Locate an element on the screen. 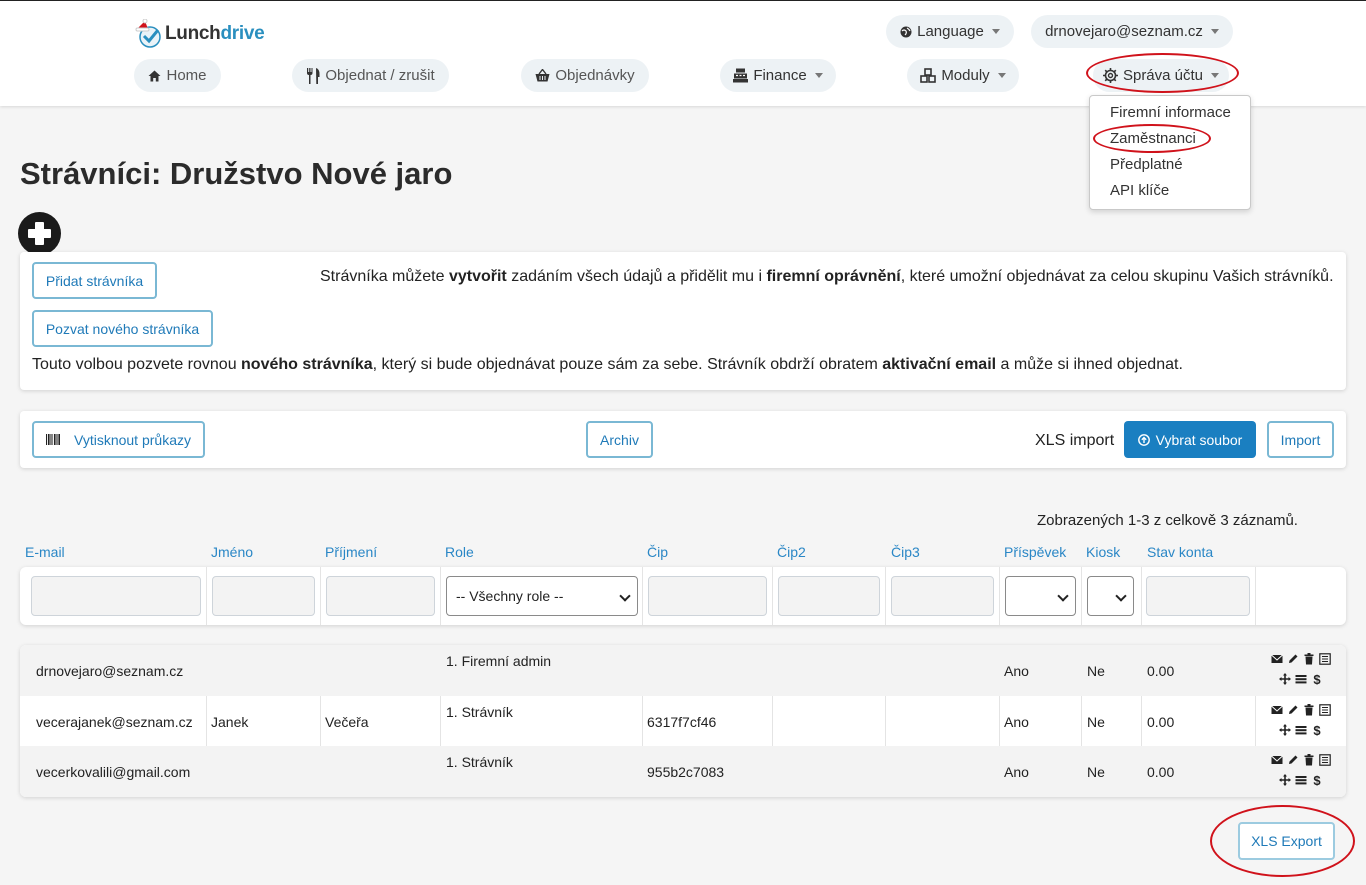  page-title: Strávníci: Družstvo Nové jaro is located at coordinates (236, 173).